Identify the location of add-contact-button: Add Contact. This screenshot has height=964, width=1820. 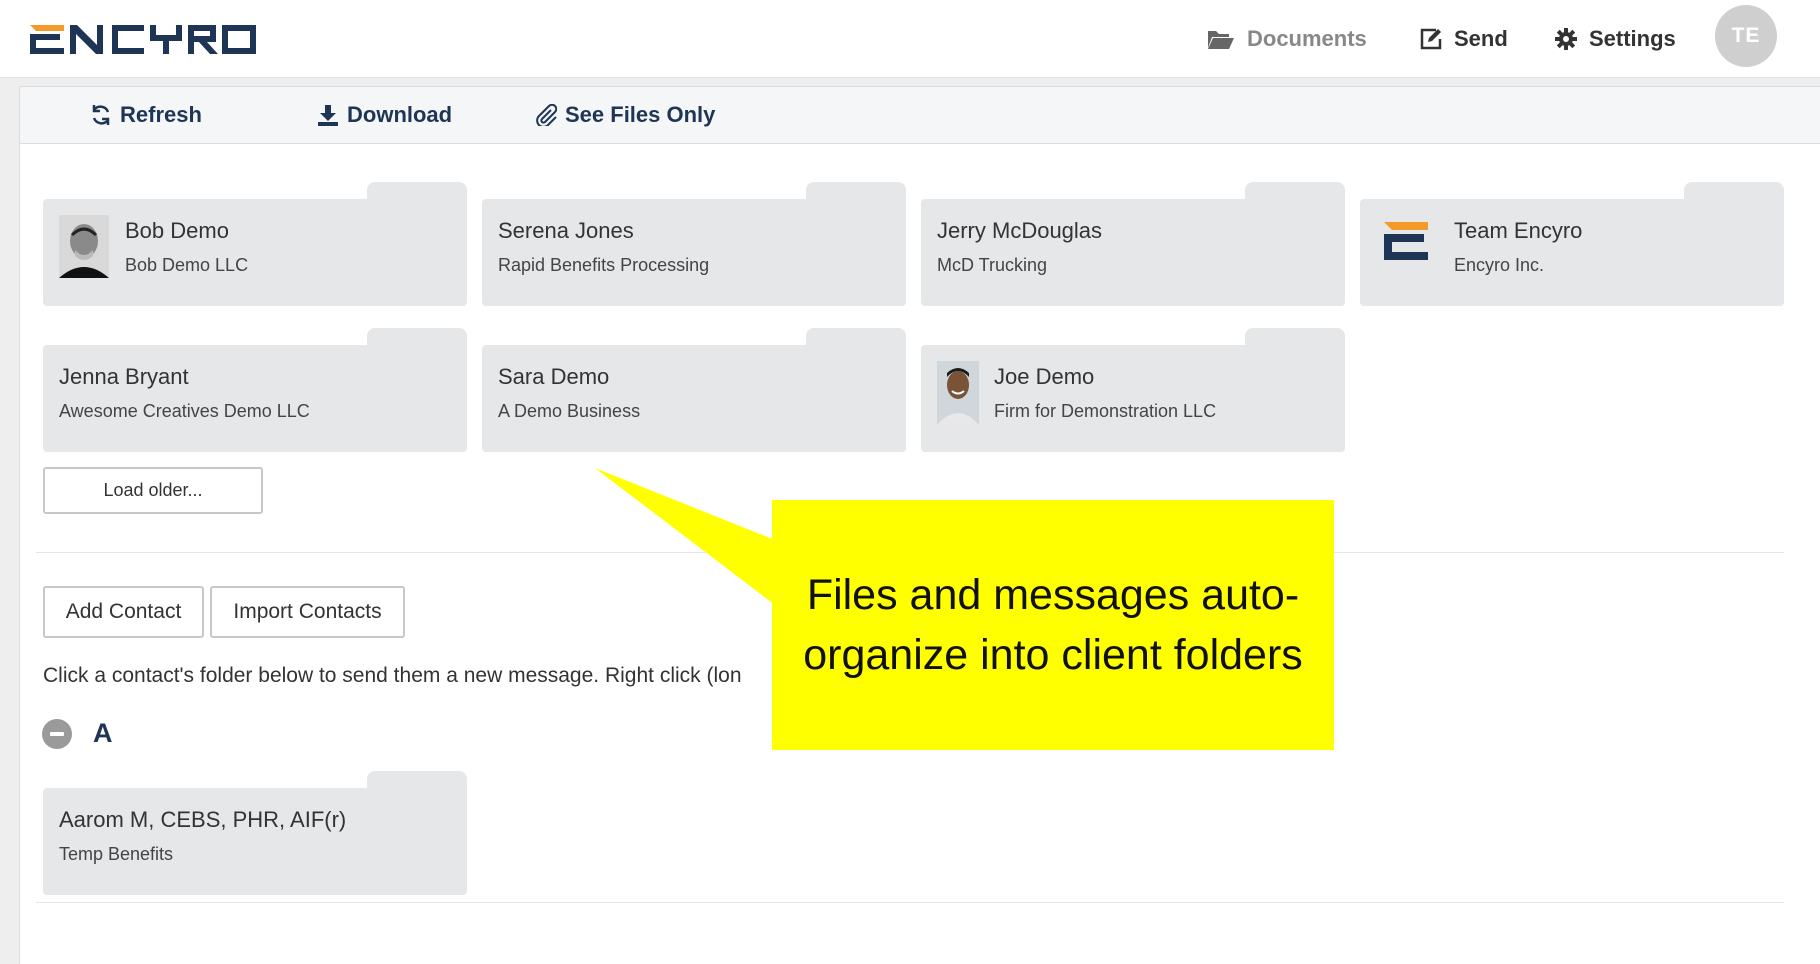
(123, 612).